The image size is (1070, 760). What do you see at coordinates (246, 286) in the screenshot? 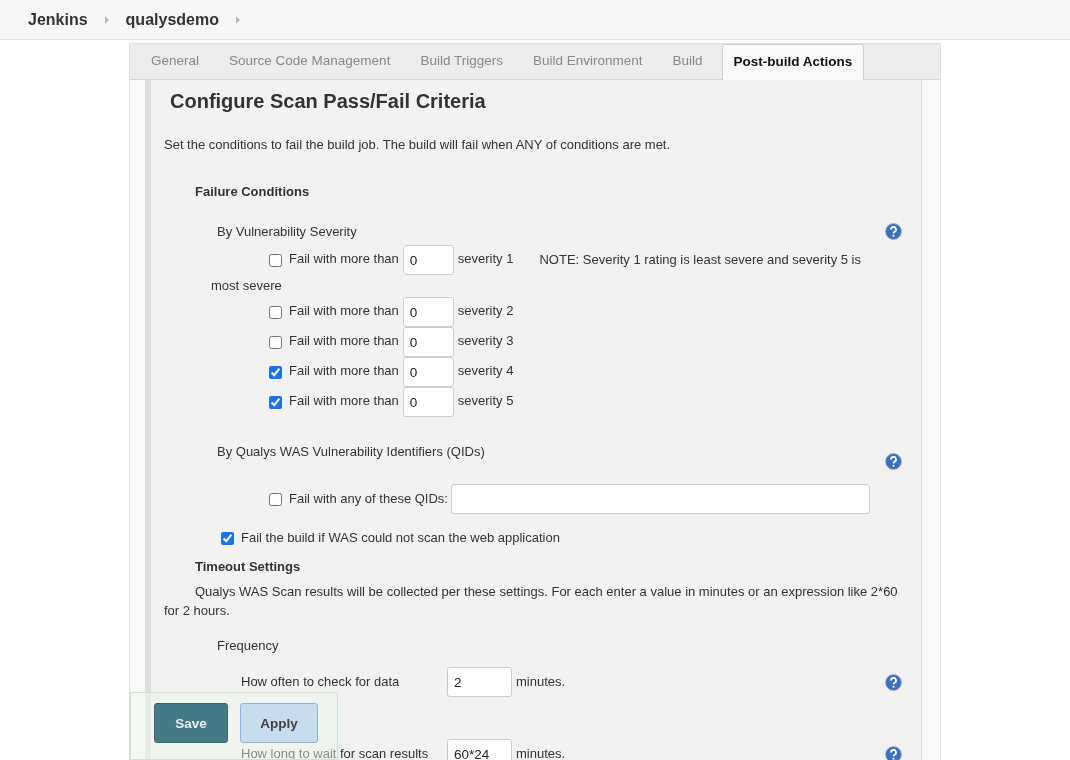
I see `note-text: most severe` at bounding box center [246, 286].